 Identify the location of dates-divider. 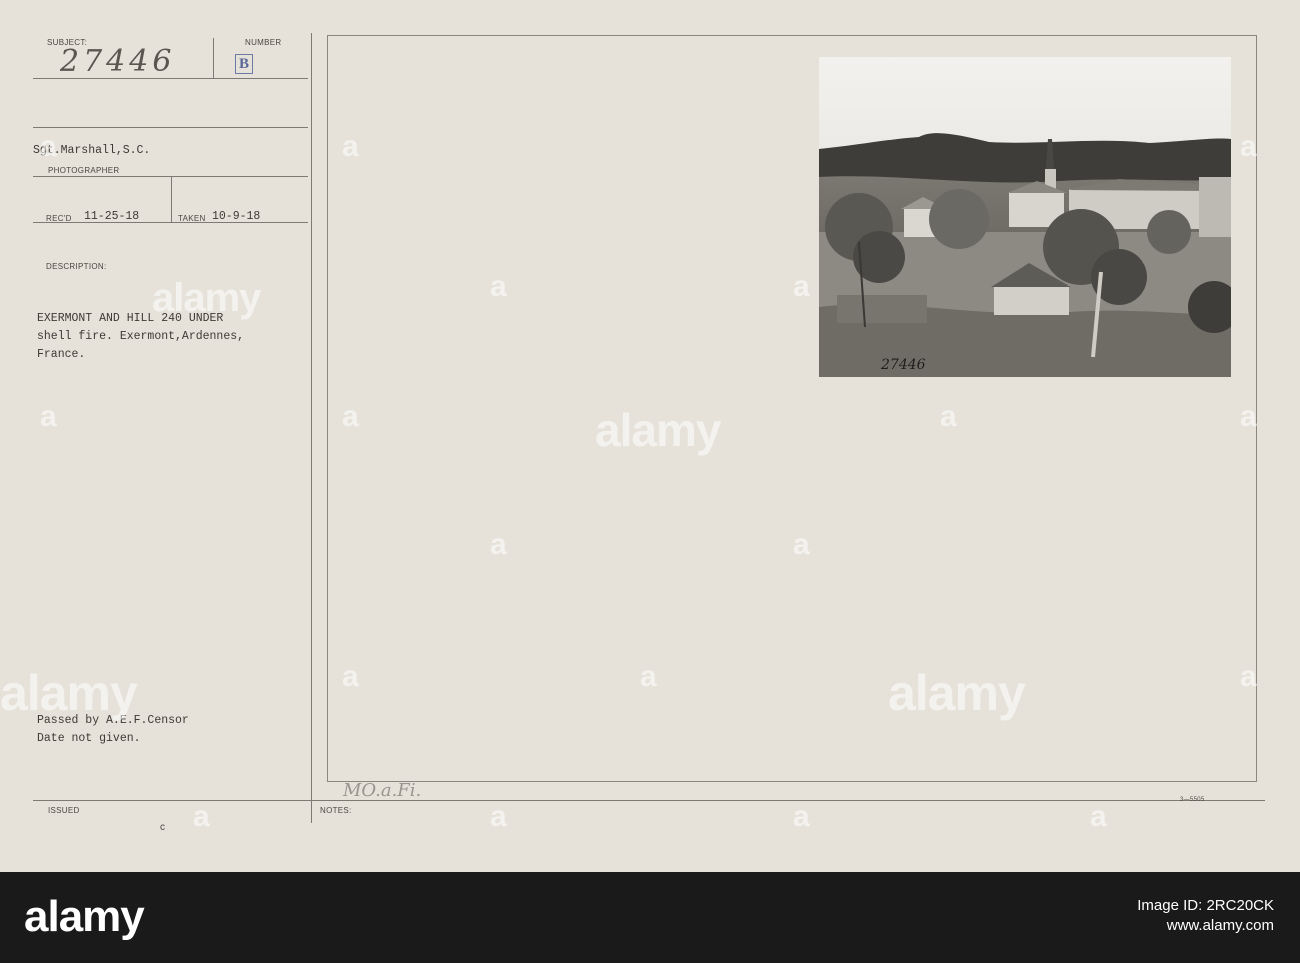
(171, 199).